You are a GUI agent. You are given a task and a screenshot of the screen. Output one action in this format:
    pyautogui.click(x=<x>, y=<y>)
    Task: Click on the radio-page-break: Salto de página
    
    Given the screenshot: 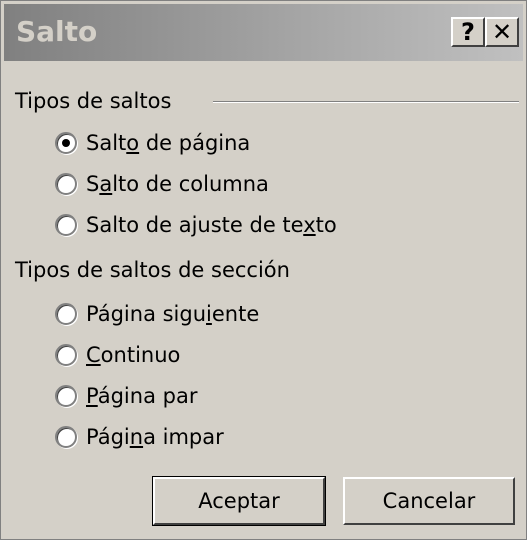 What is the action you would take?
    pyautogui.click(x=152, y=143)
    